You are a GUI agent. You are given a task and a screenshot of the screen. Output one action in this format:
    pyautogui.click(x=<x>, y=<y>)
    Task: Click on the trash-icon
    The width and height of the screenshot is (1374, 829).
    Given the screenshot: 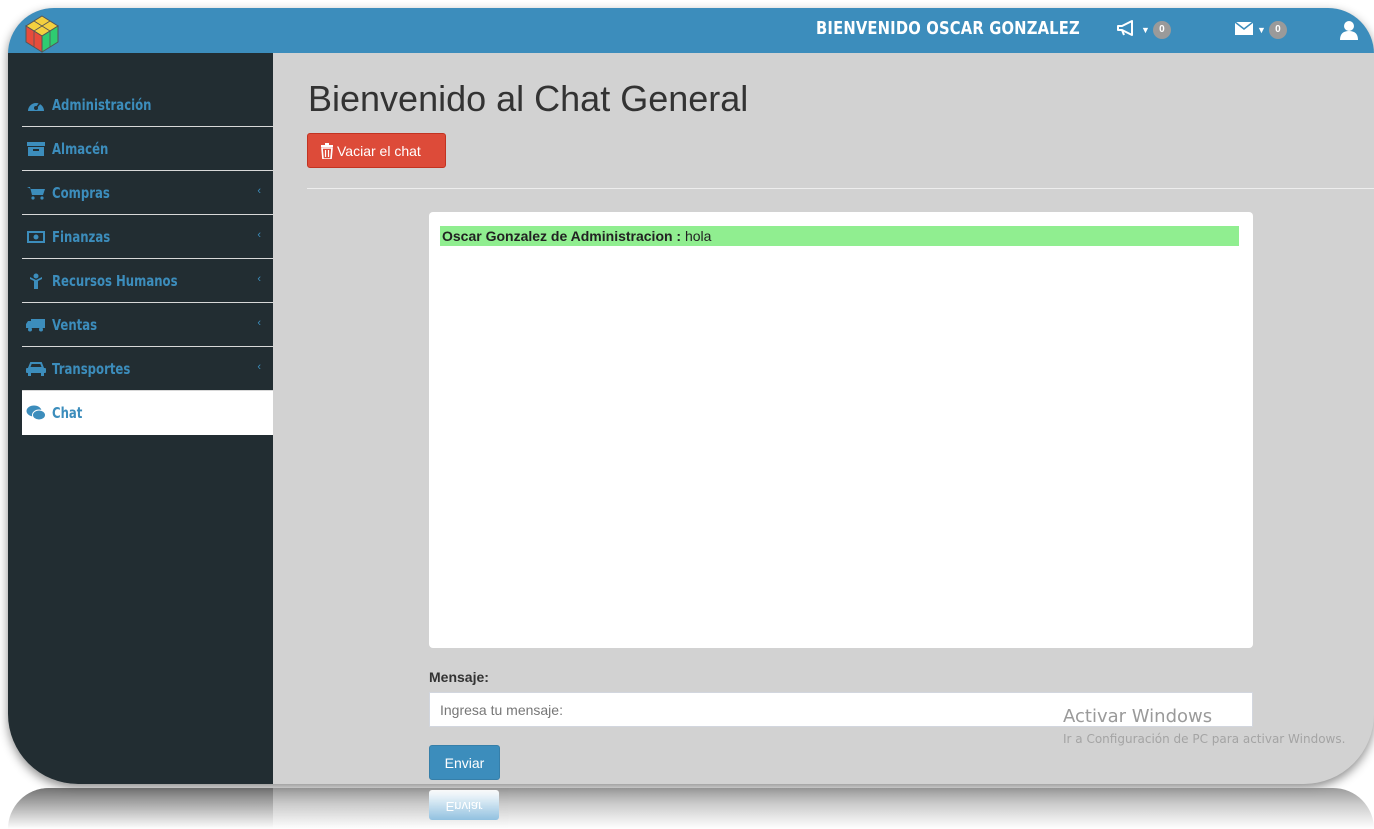 What is the action you would take?
    pyautogui.click(x=327, y=150)
    